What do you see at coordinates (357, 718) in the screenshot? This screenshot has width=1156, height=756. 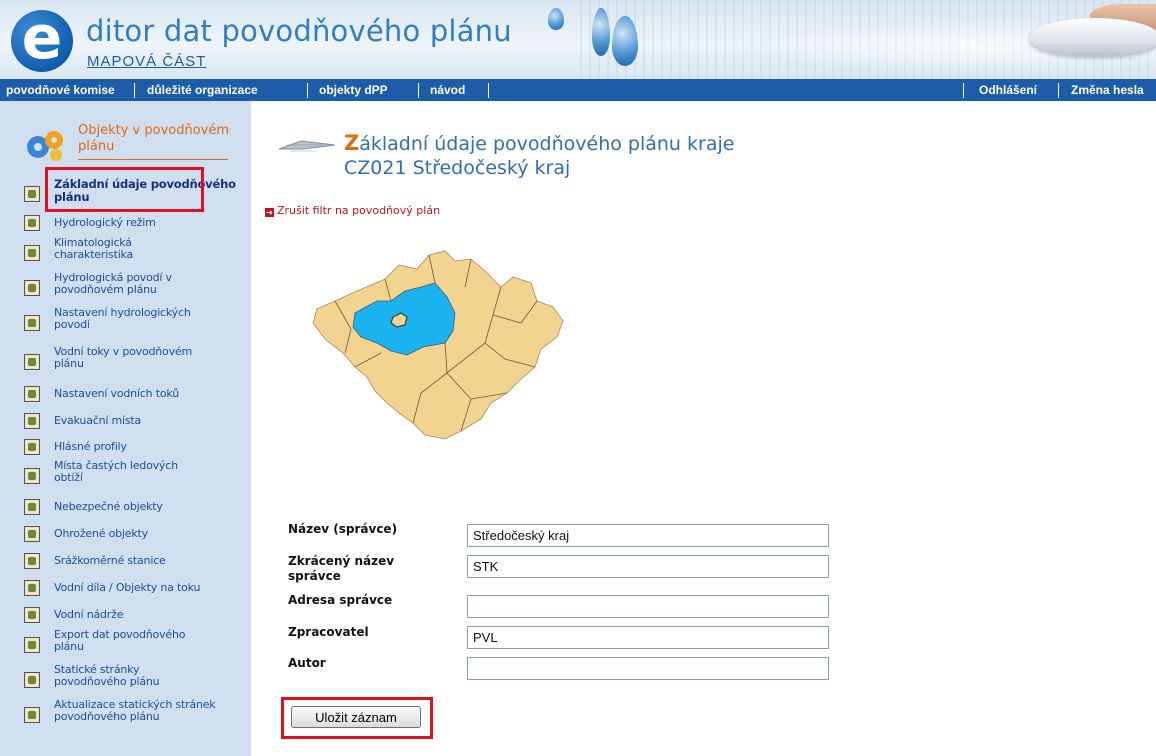 I see `highlight-box-save` at bounding box center [357, 718].